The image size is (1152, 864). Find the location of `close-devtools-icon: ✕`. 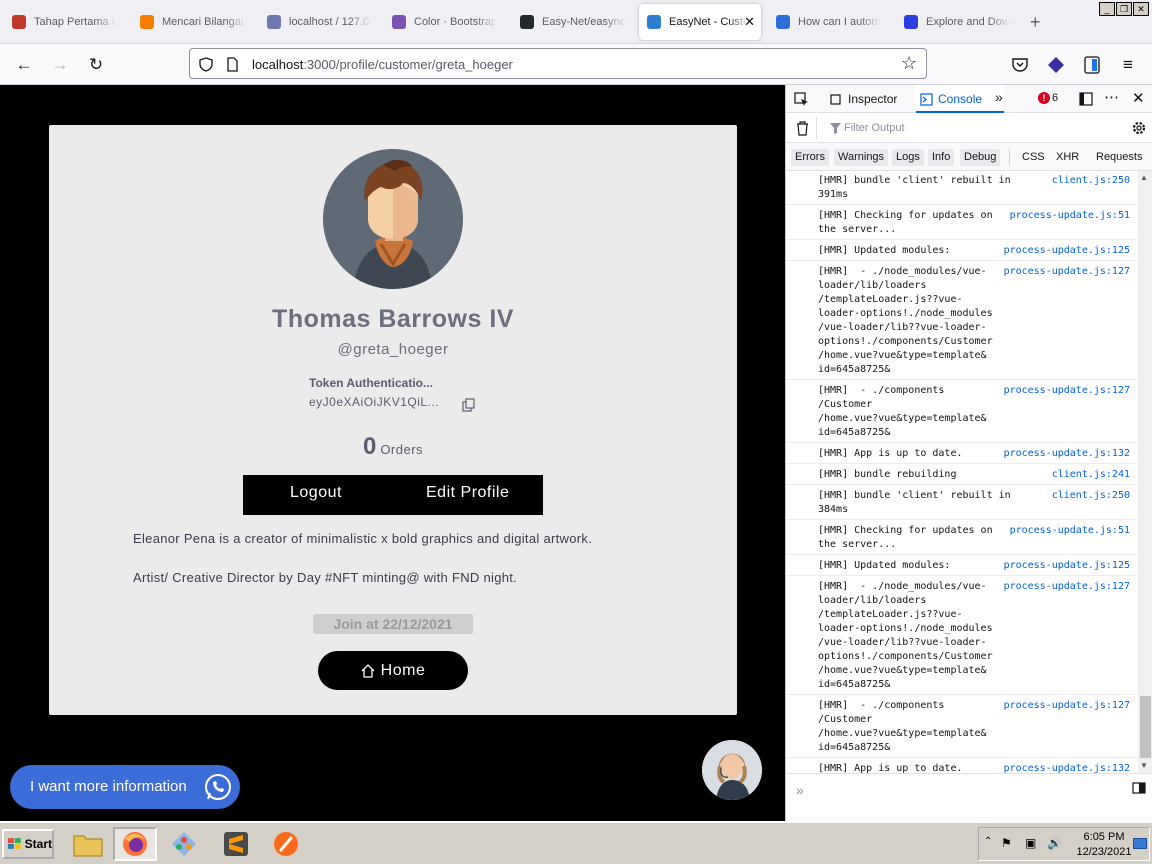

close-devtools-icon: ✕ is located at coordinates (1138, 98).